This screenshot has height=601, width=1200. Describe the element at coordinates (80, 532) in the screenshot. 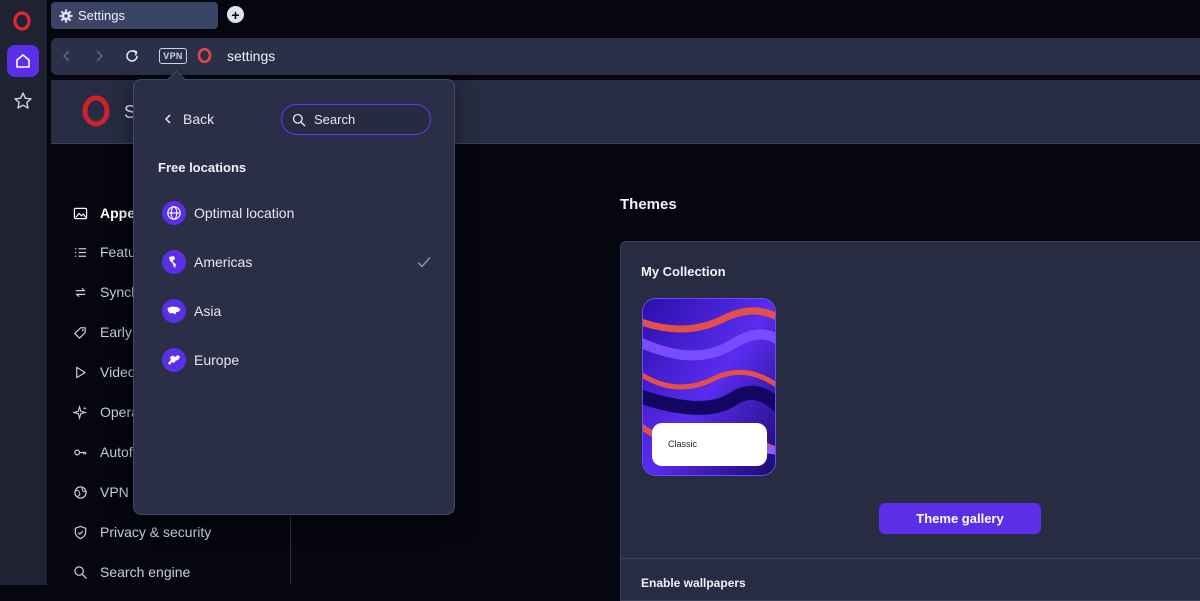

I see `shield-icon` at that location.